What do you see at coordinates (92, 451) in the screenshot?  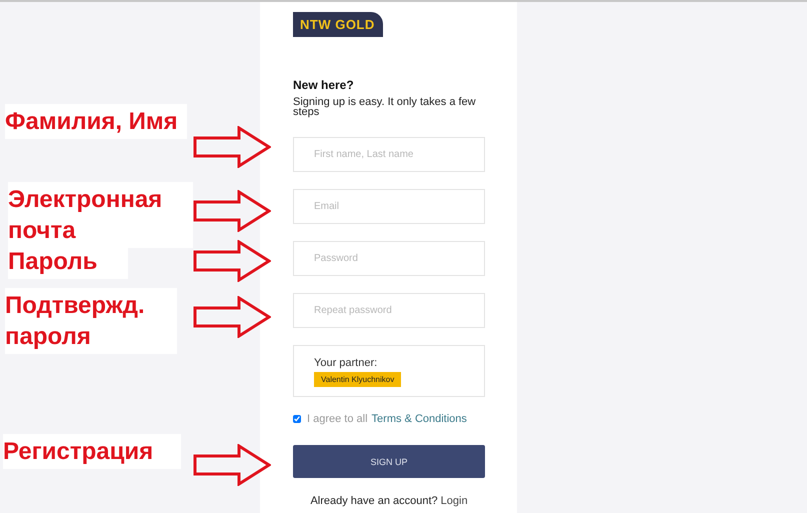 I see `annotation-label: Регистрация` at bounding box center [92, 451].